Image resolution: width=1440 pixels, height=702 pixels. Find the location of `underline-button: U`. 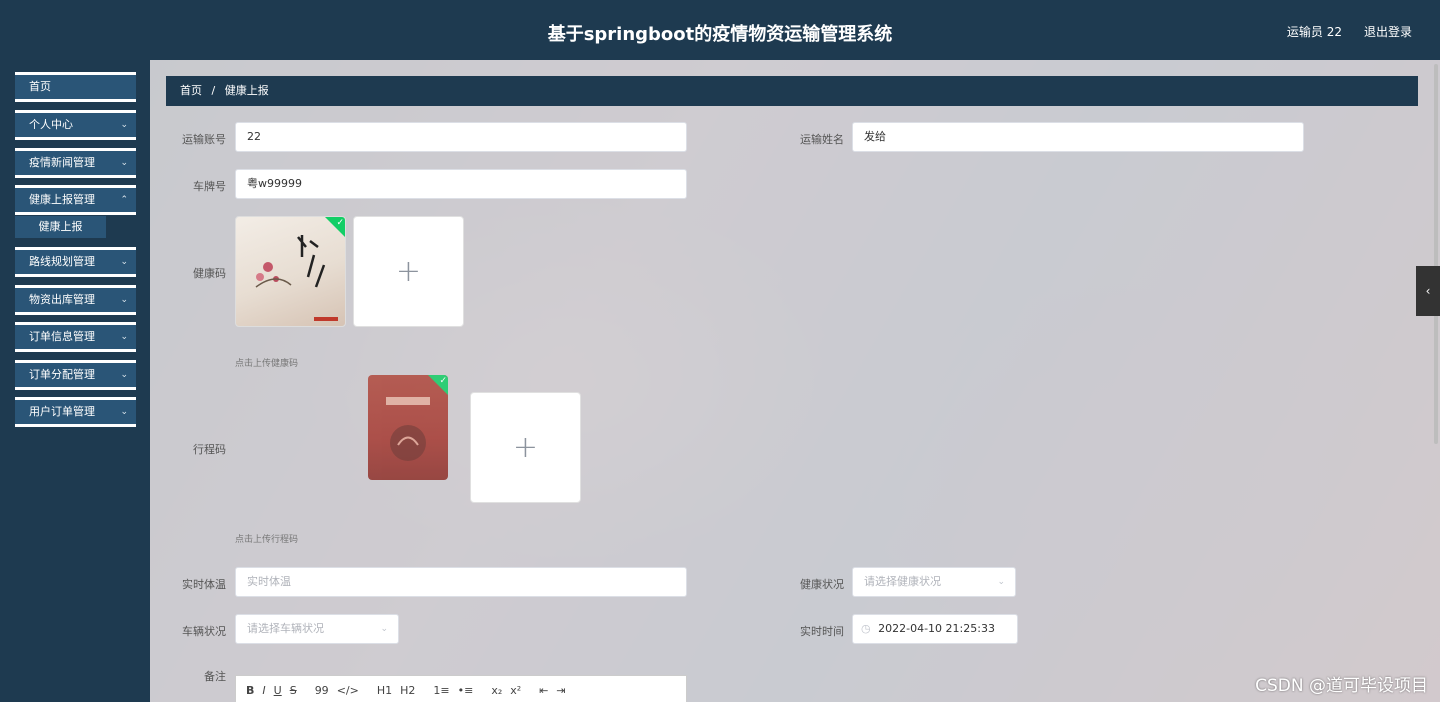

underline-button: U is located at coordinates (278, 690).